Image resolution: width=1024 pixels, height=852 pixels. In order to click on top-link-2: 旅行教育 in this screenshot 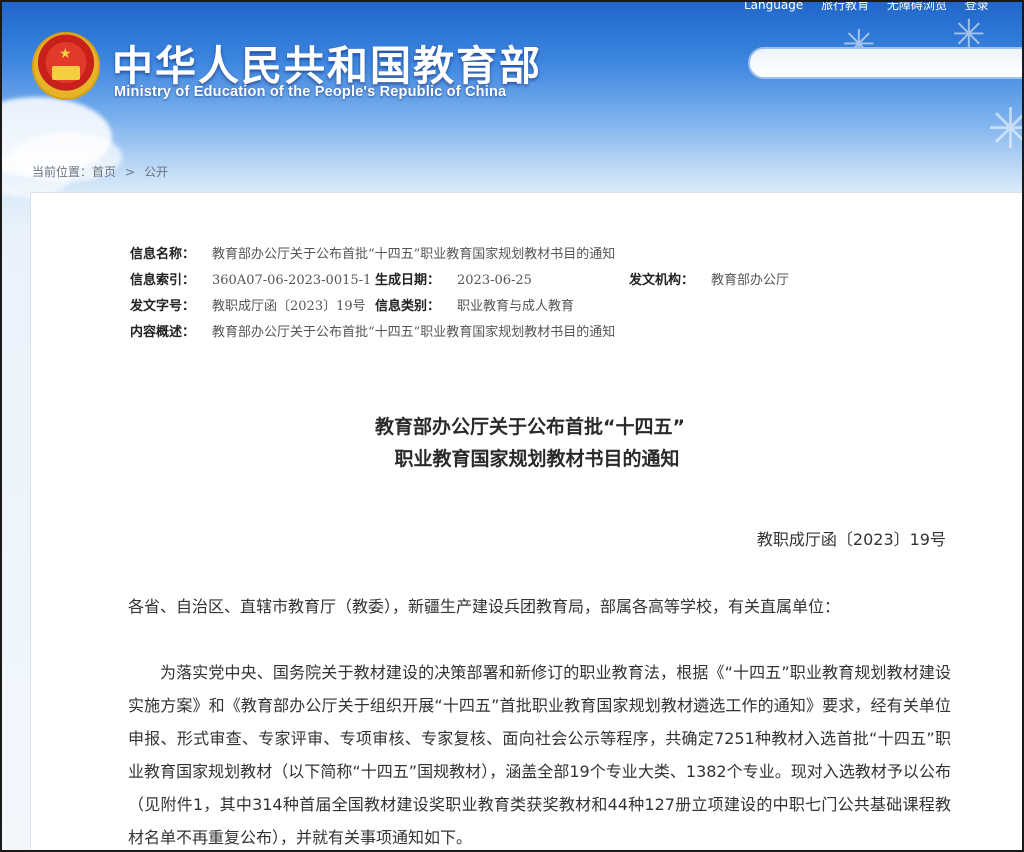, I will do `click(845, 7)`.